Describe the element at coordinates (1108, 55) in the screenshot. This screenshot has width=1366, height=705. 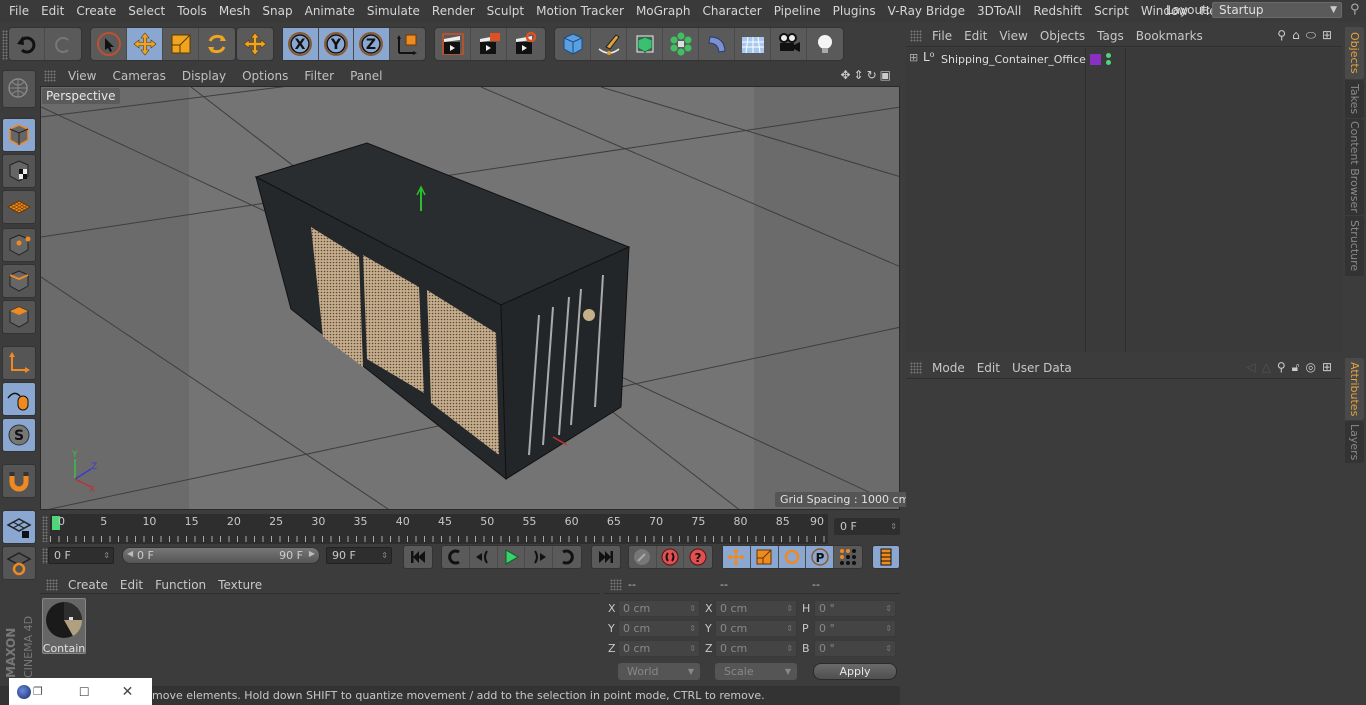
I see `editor-visibility-dot` at that location.